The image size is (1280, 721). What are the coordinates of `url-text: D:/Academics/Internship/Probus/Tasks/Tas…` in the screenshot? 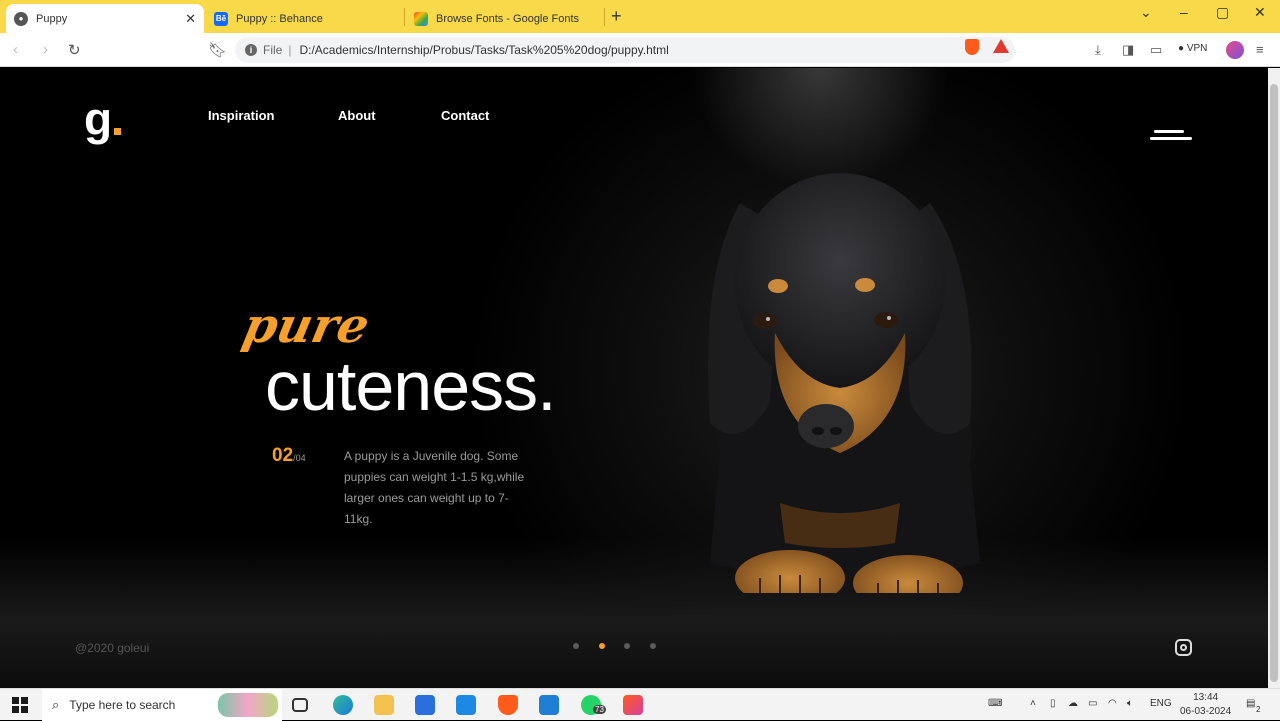 It's located at (484, 50).